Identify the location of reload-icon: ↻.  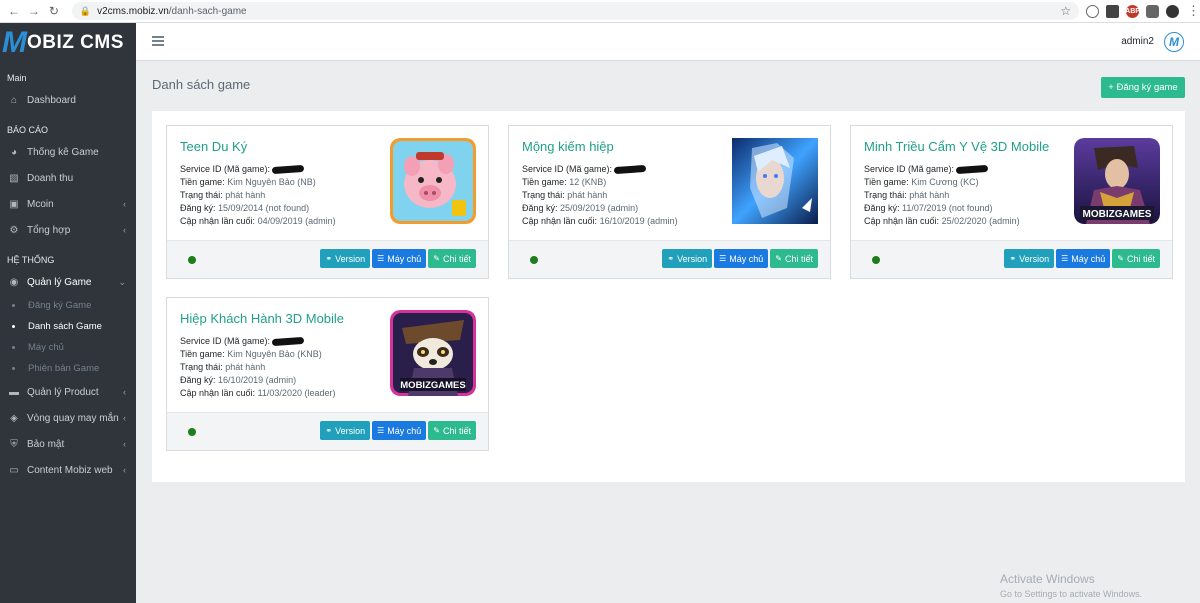
(54, 11).